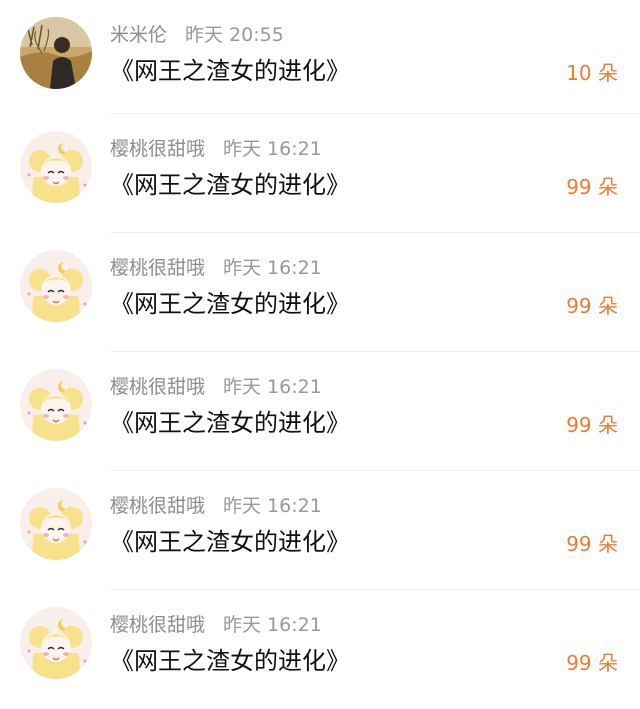 The height and width of the screenshot is (709, 640). I want to click on photo-avatar-icon, so click(56, 53).